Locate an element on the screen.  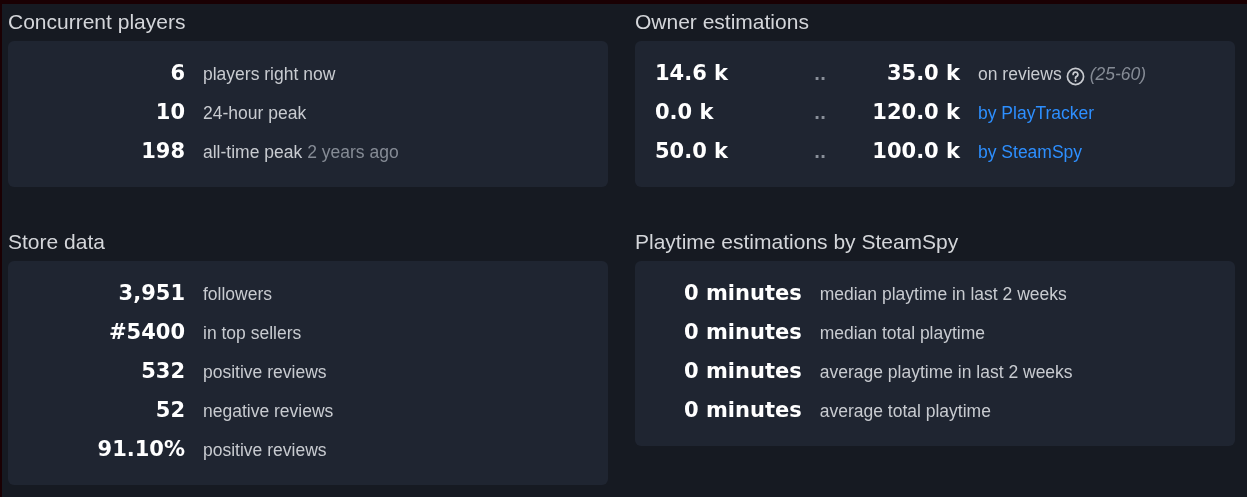
high-estimate: 120.0 k is located at coordinates (915, 112).